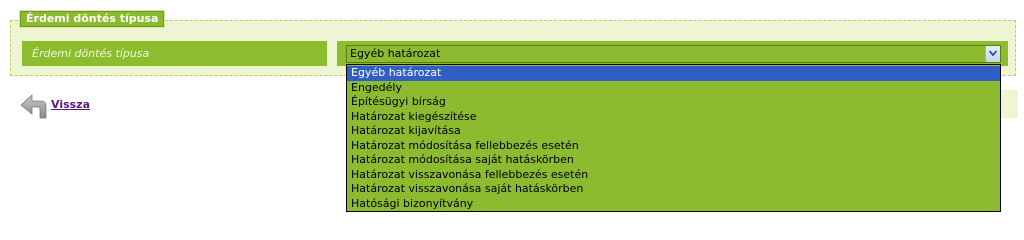 Image resolution: width=1024 pixels, height=240 pixels. I want to click on dropdown-option: Építésügyi bírság, so click(673, 102).